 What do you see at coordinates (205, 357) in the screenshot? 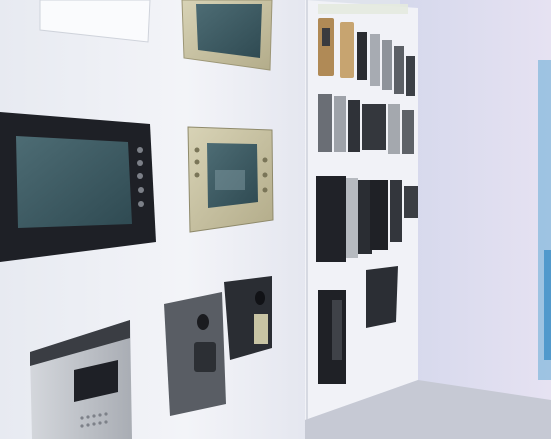
I see `door-camera-grey-button` at bounding box center [205, 357].